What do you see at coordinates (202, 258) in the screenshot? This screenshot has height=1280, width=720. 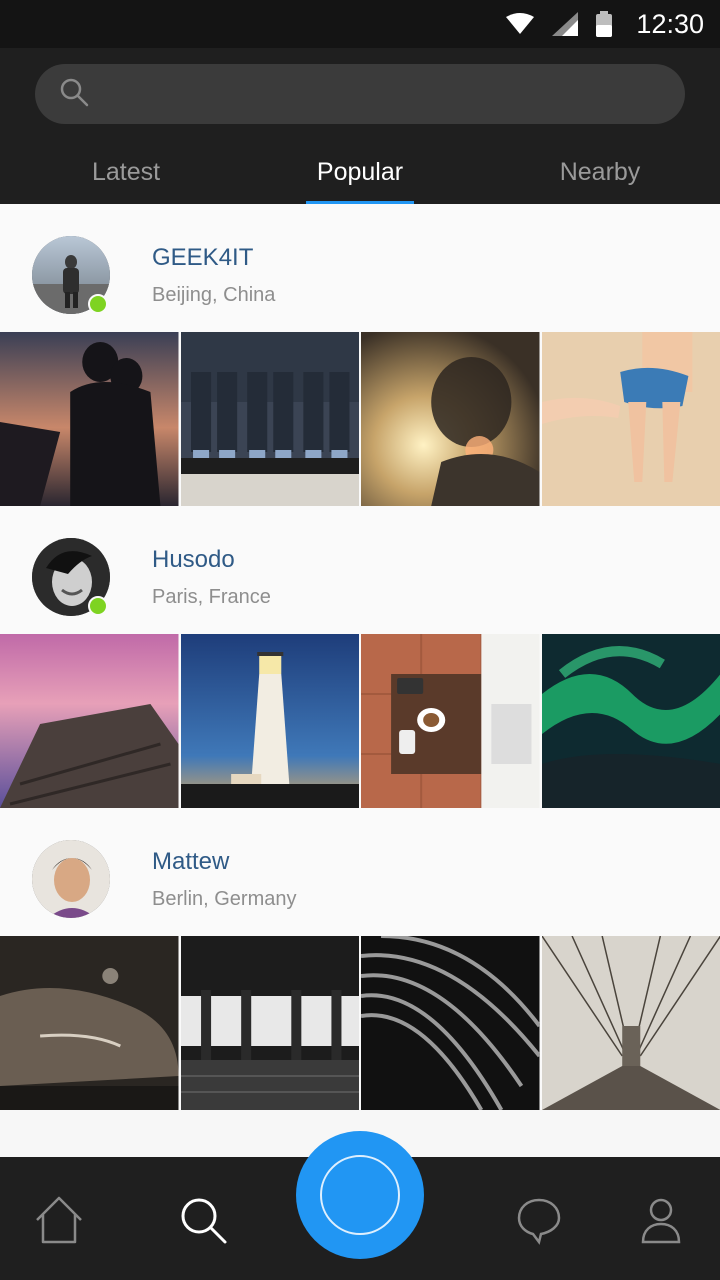 I see `user-name: GEEK4IT` at bounding box center [202, 258].